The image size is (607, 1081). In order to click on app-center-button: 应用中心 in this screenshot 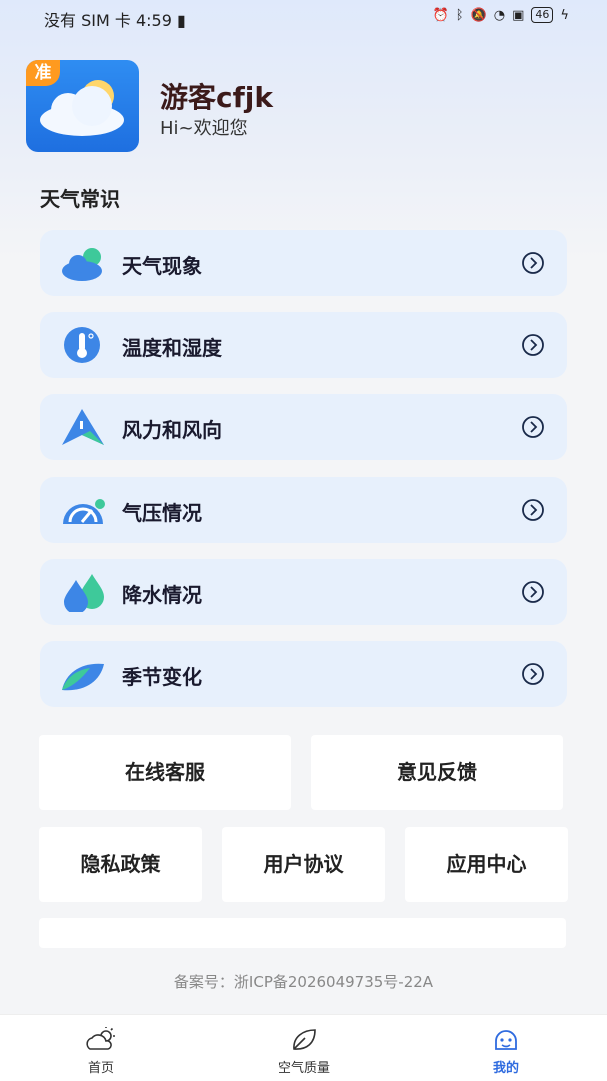, I will do `click(486, 864)`.